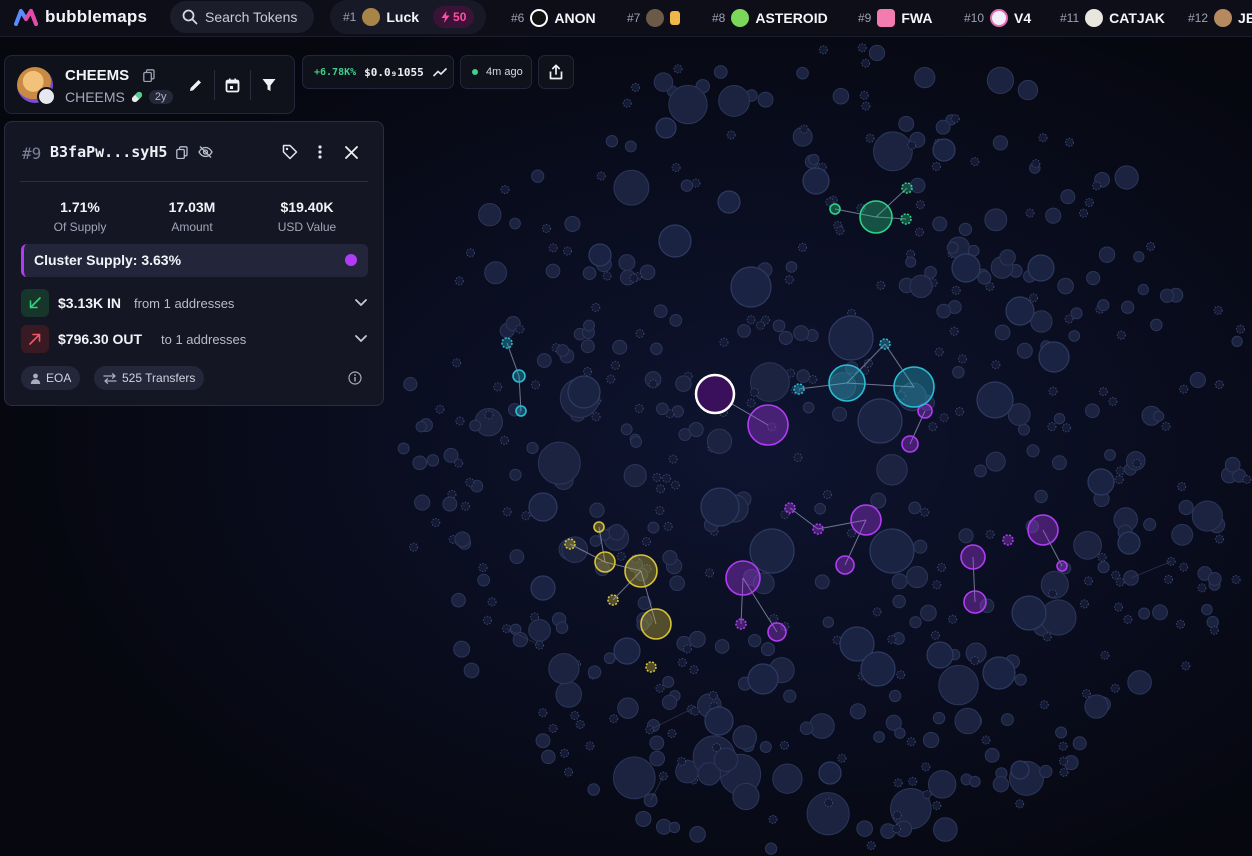  I want to click on cluster-supply-row: Cluster Supply: 3.63%, so click(194, 260).